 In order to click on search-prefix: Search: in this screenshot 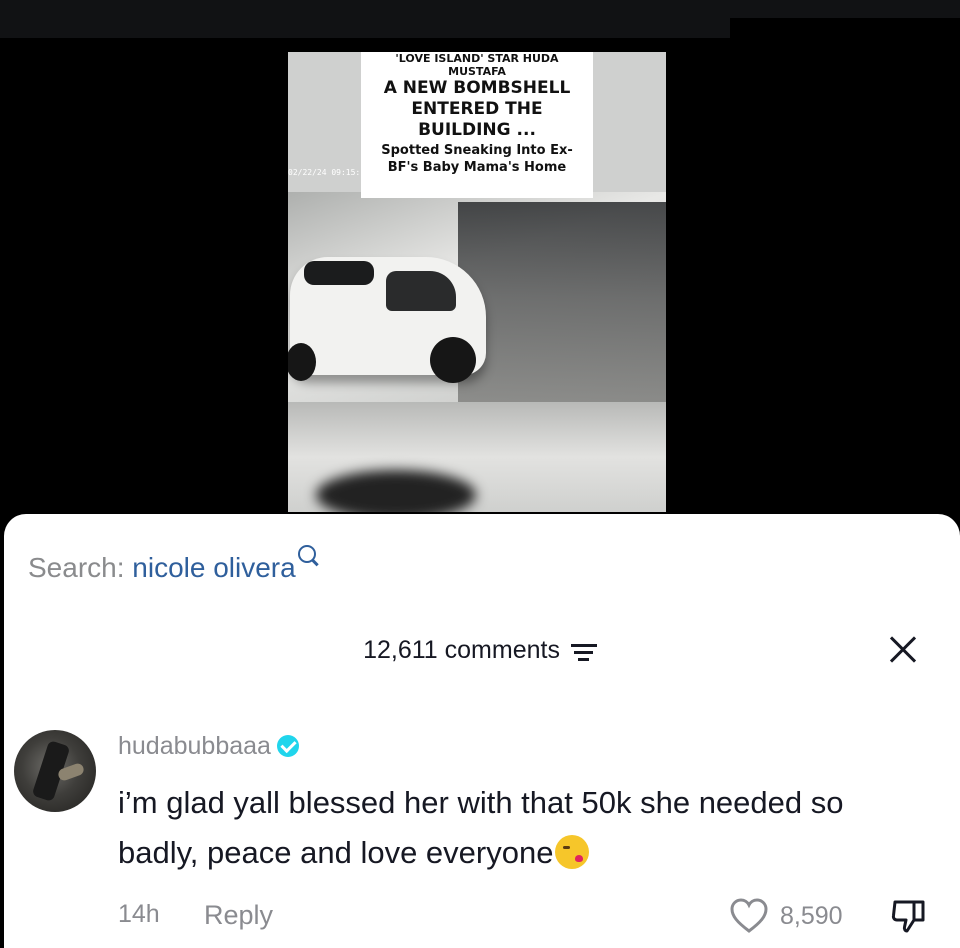, I will do `click(76, 567)`.